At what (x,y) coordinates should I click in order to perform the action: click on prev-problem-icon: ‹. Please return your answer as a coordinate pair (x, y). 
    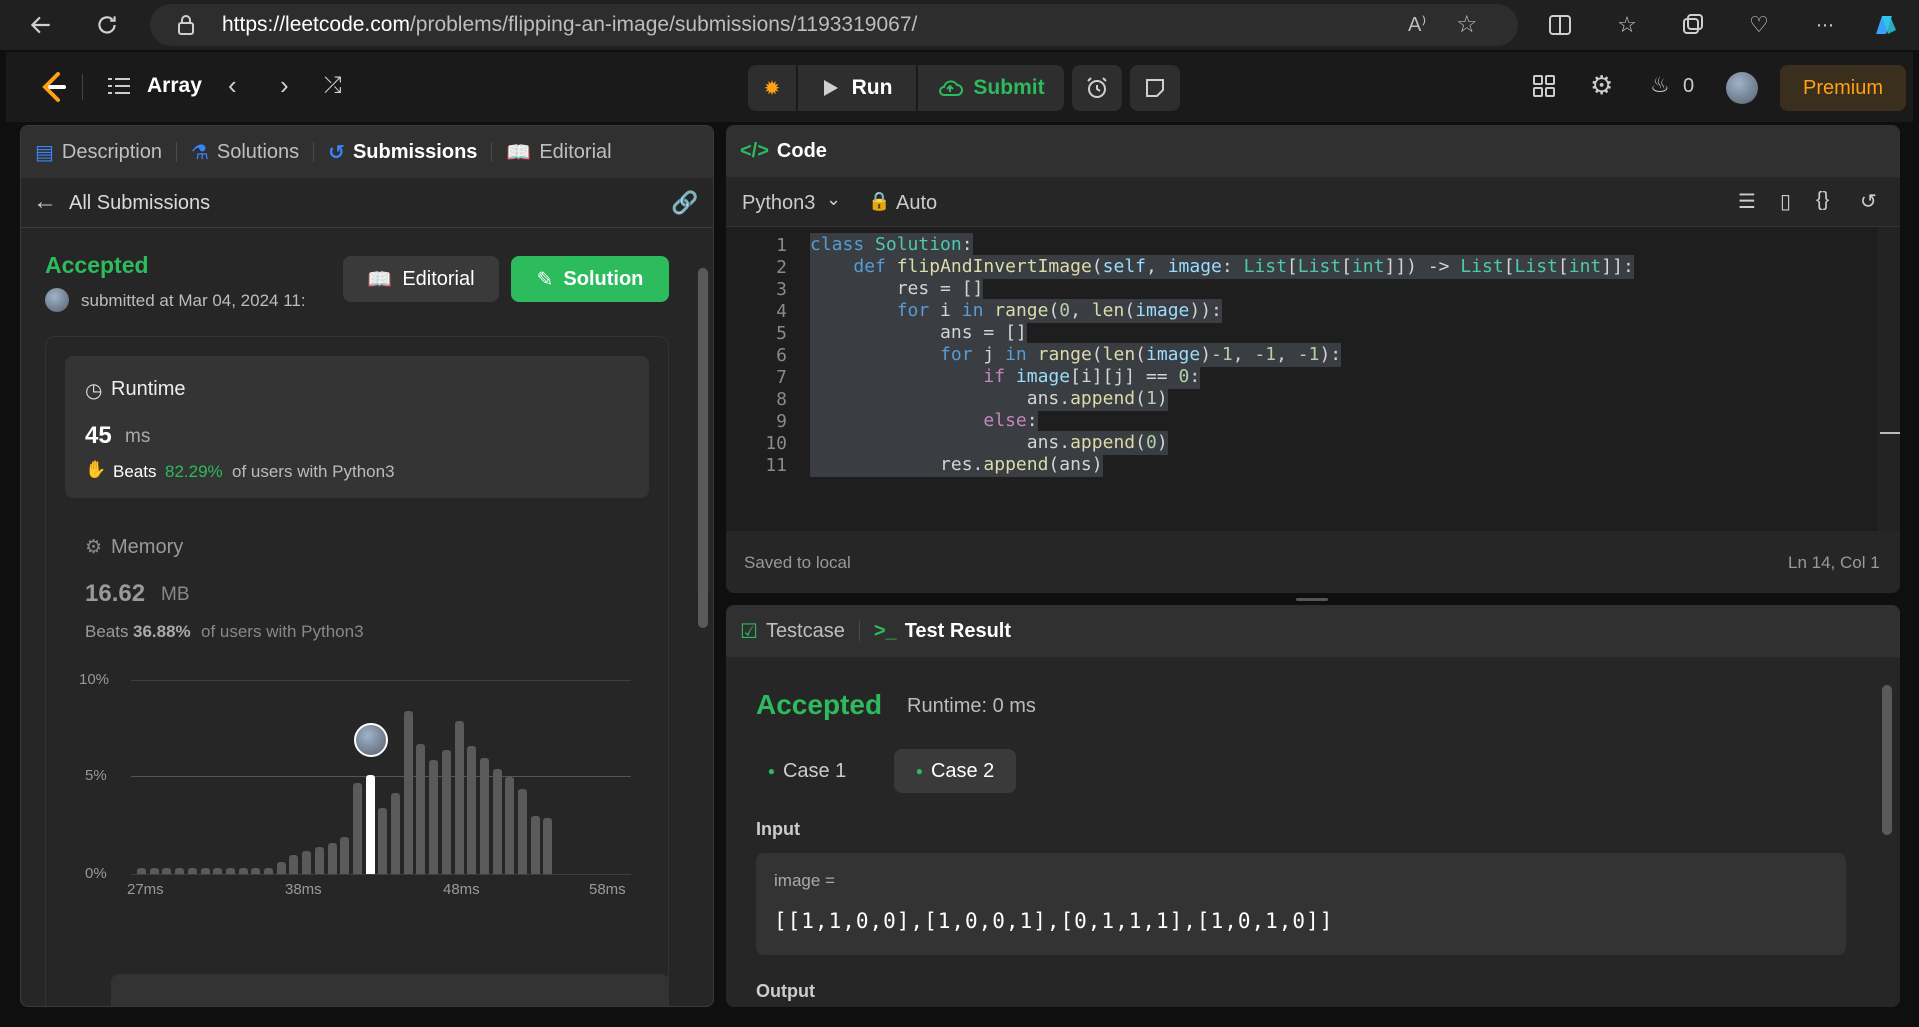
    Looking at the image, I should click on (232, 85).